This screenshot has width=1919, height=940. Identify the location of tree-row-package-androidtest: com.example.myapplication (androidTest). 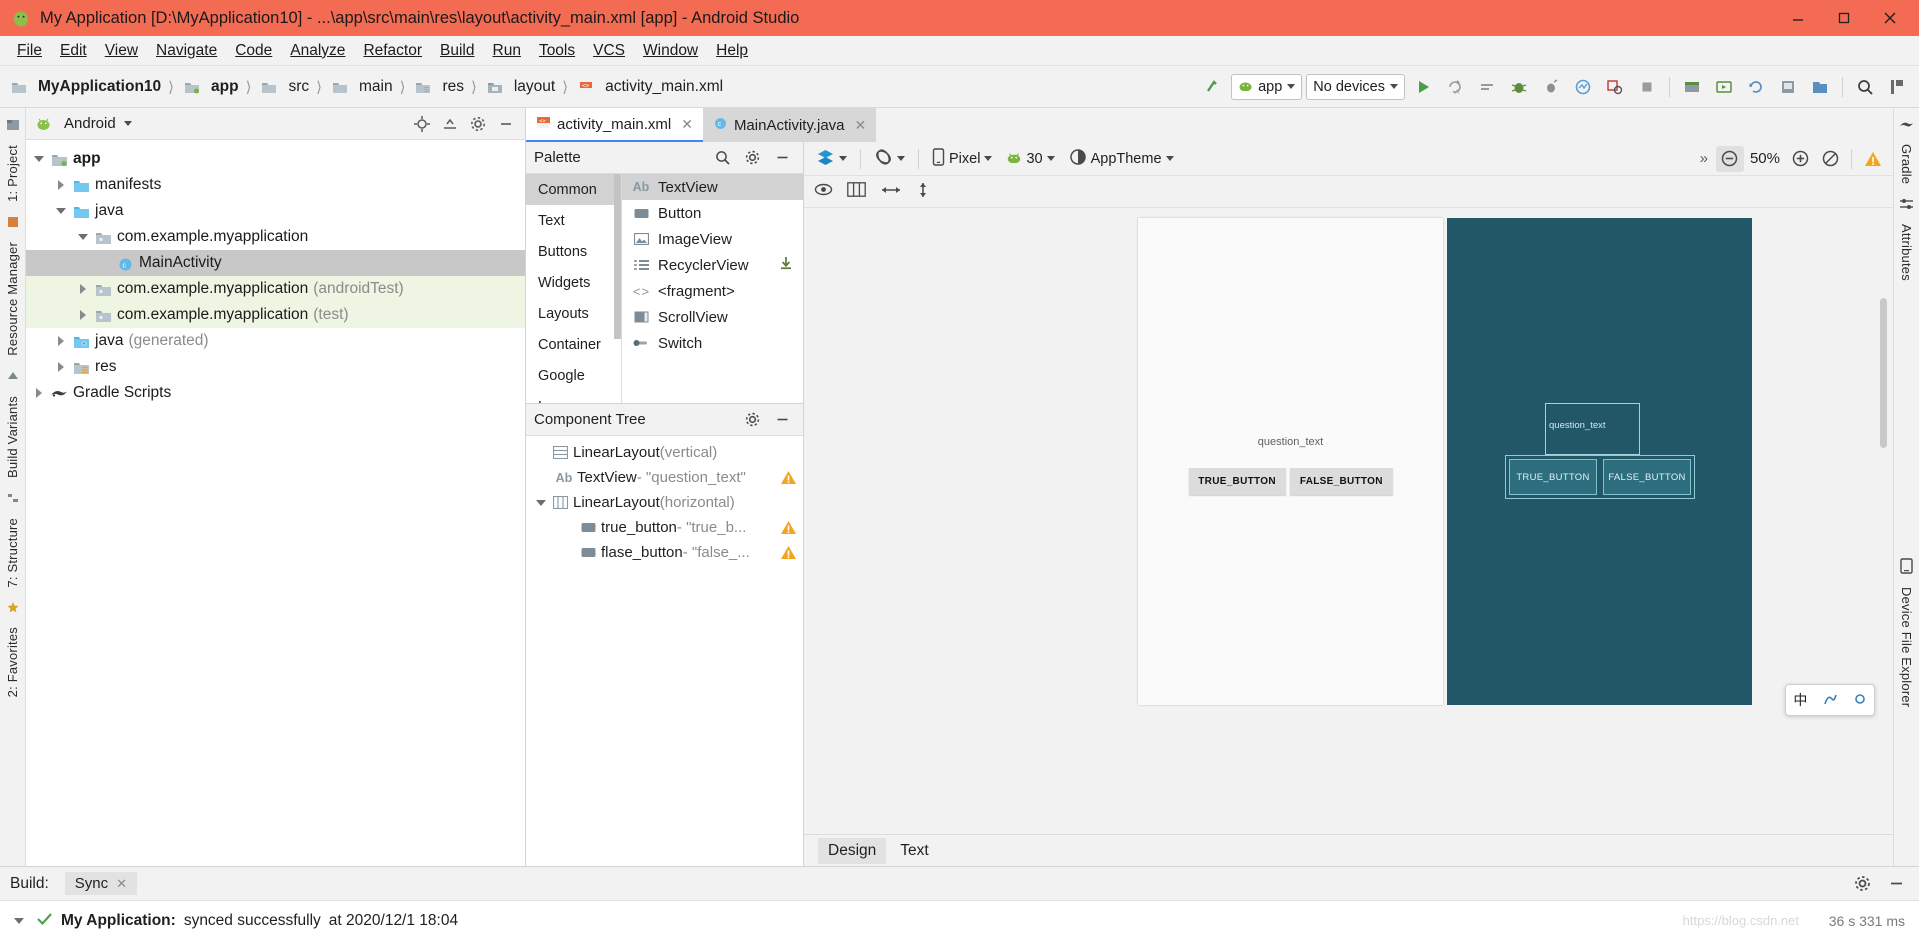
(275, 289).